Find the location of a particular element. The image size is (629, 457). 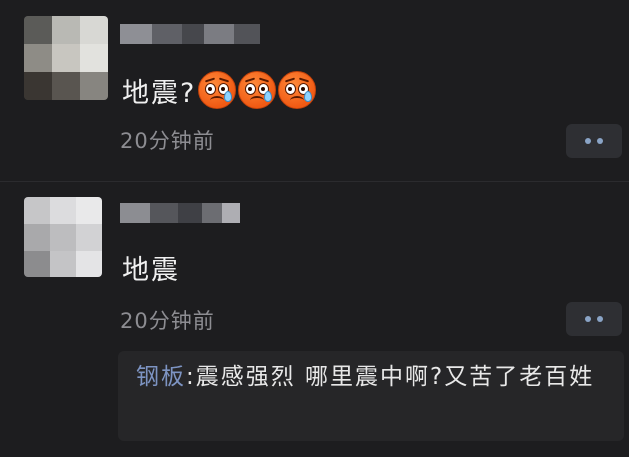

comment-text: 地震? is located at coordinates (159, 93).